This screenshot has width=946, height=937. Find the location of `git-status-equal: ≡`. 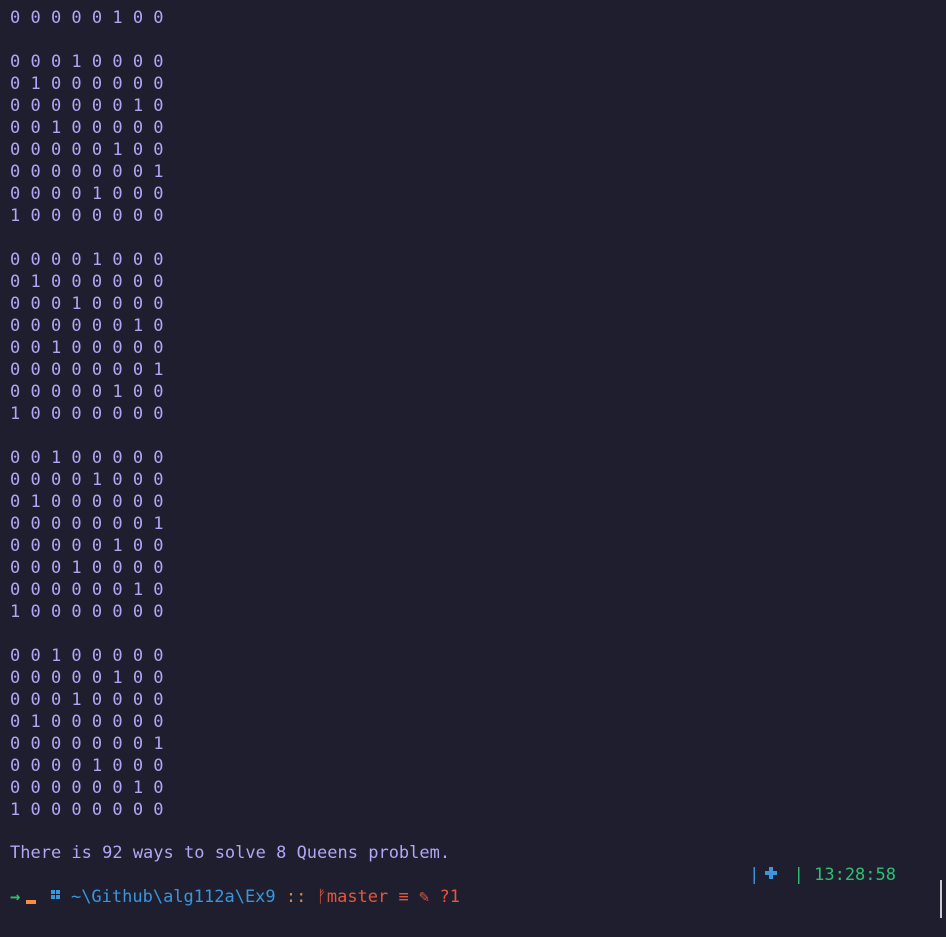

git-status-equal: ≡ is located at coordinates (403, 897).